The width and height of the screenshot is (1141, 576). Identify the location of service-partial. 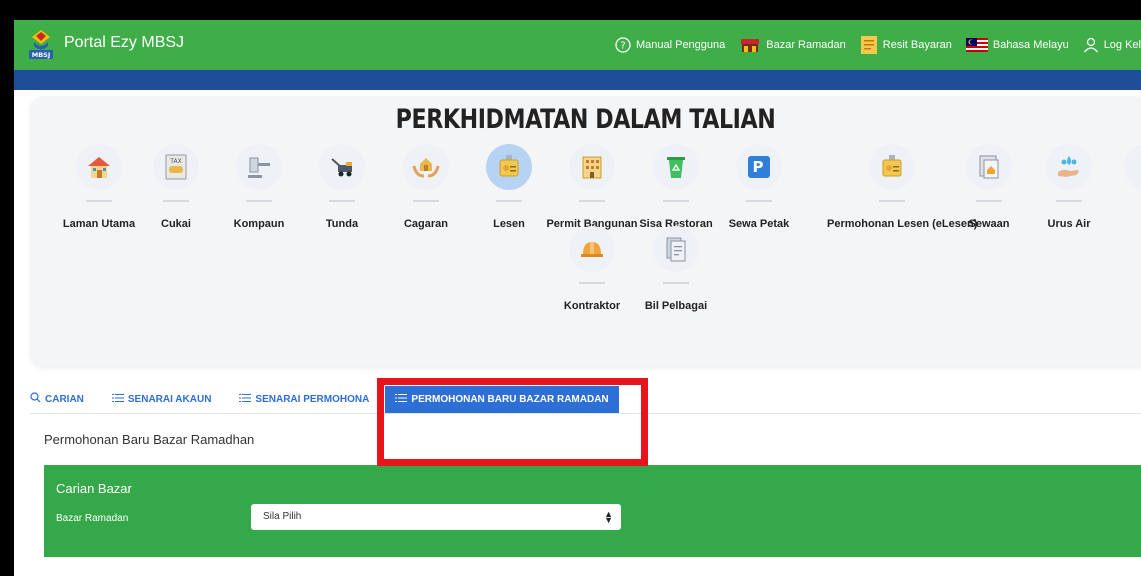
(1122, 167).